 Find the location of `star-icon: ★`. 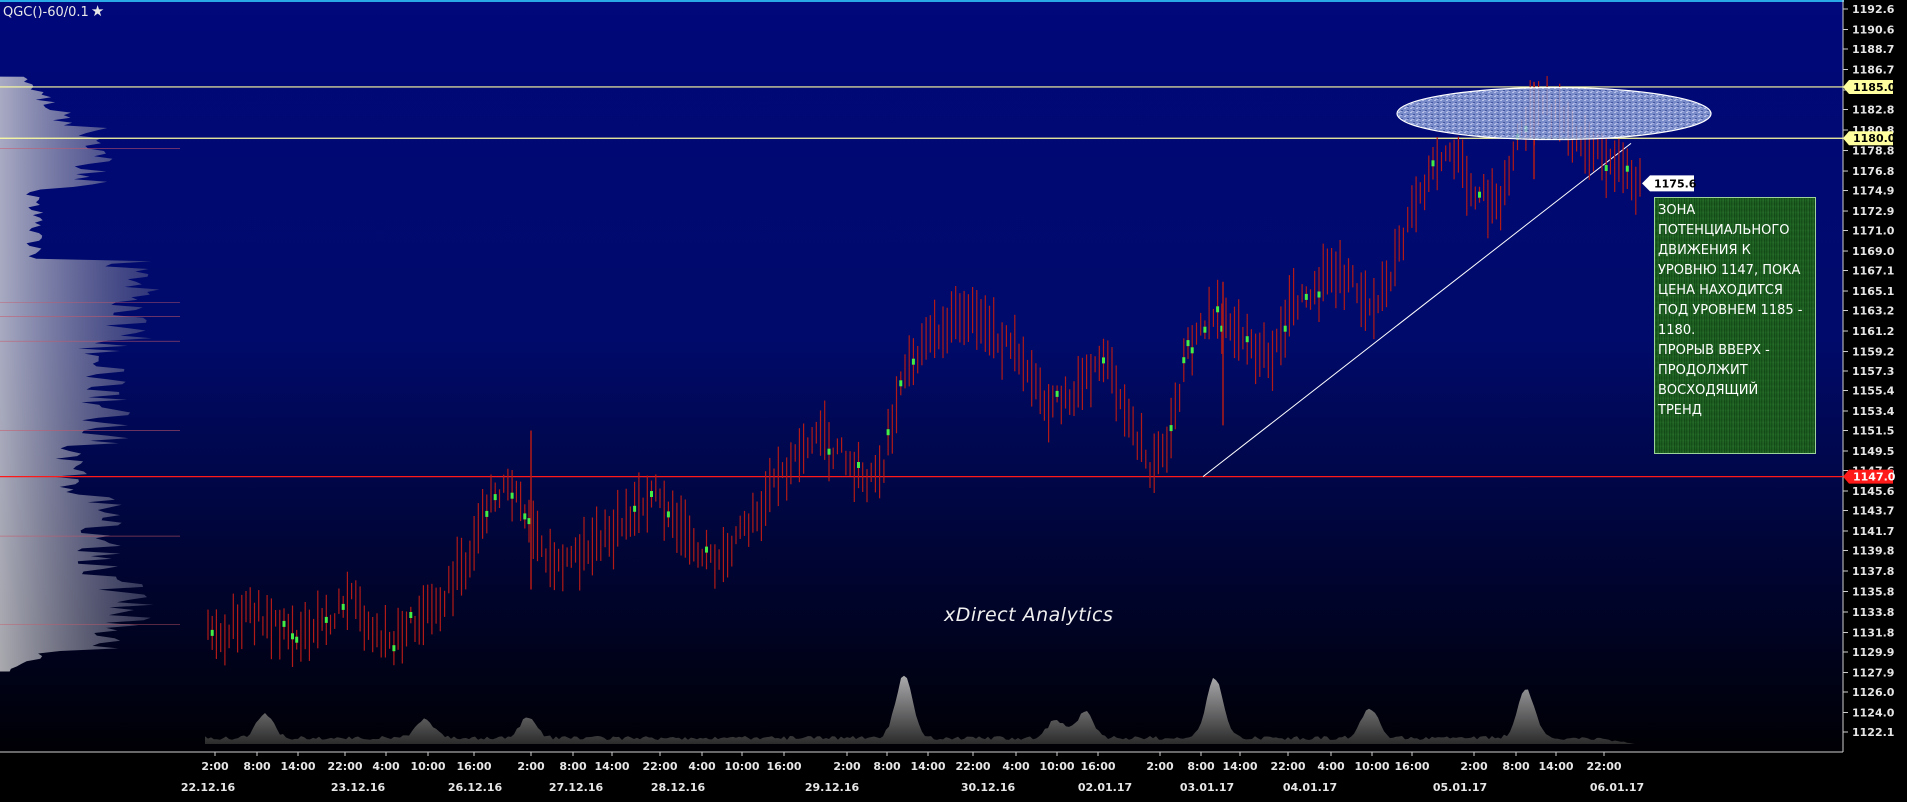

star-icon: ★ is located at coordinates (97, 11).